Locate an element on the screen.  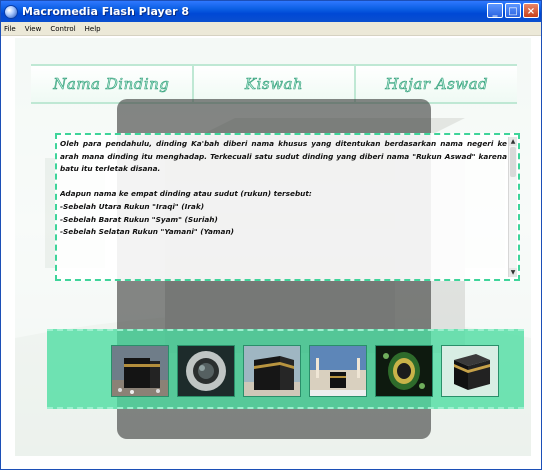
menu-help: Help is located at coordinates (93, 29).